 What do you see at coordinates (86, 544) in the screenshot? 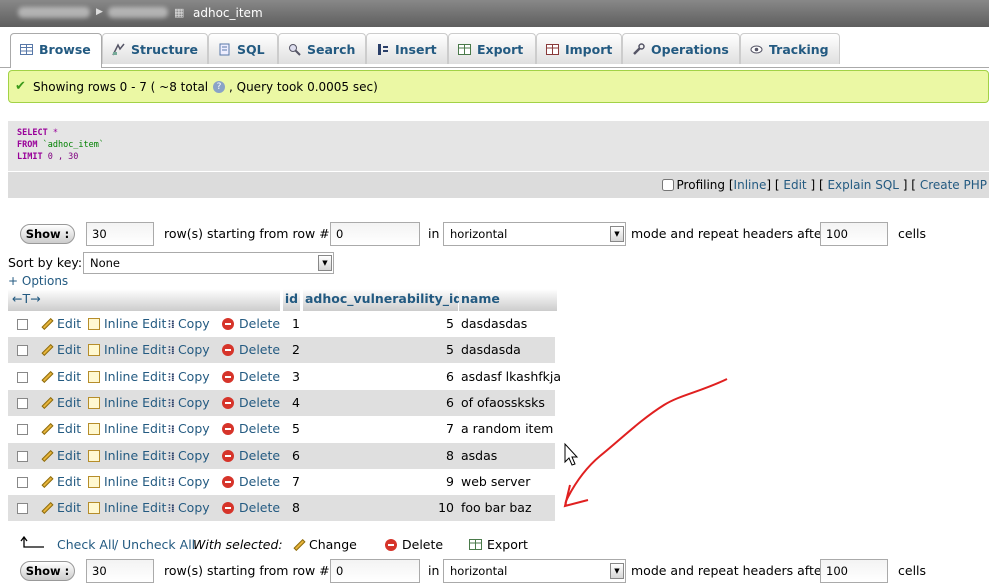
I see `check-all-link: Check All` at bounding box center [86, 544].